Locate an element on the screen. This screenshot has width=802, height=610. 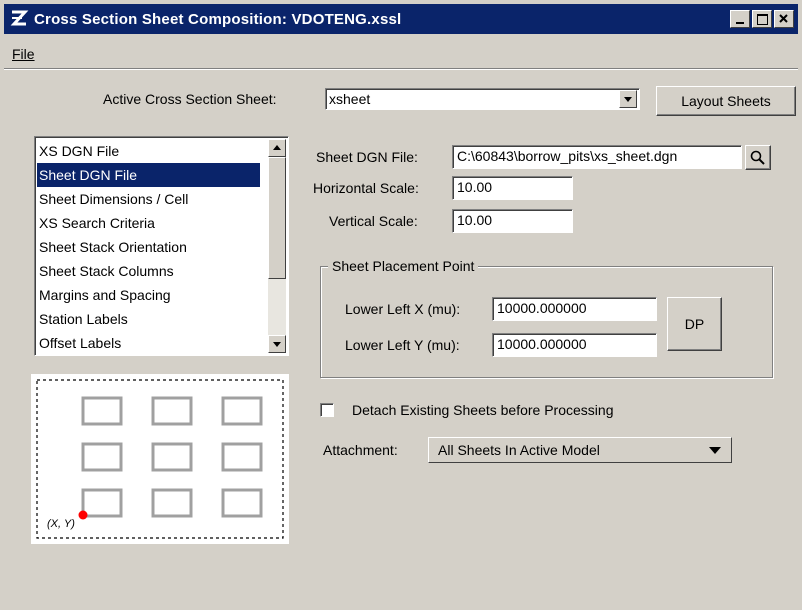
app-logo-icon is located at coordinates (19, 18).